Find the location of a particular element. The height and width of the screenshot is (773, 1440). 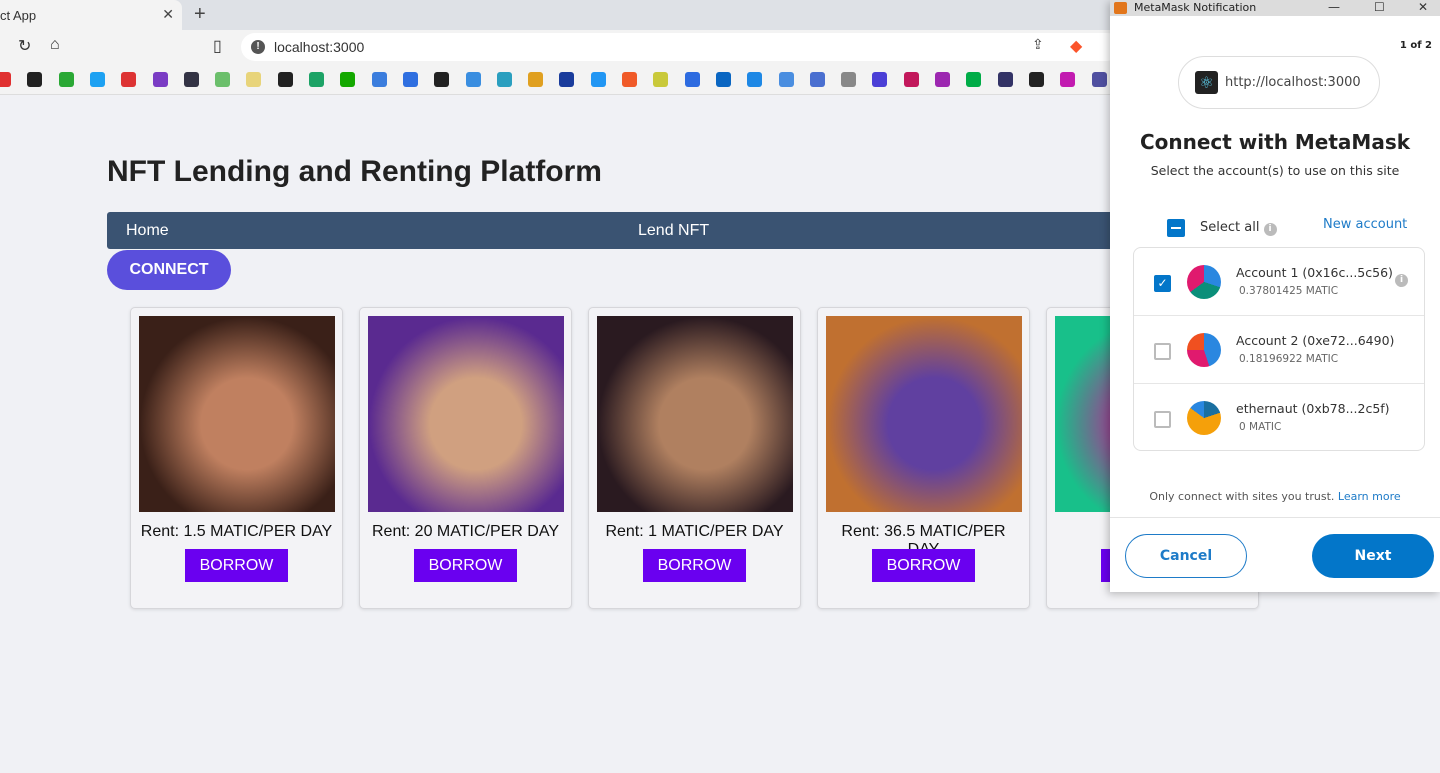

connect-heading: Connect with MetaMask is located at coordinates (1275, 142).